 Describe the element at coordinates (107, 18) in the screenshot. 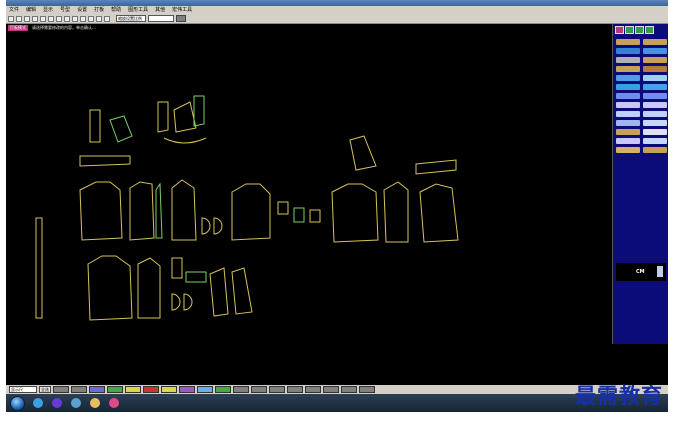

I see `measure-icon` at that location.